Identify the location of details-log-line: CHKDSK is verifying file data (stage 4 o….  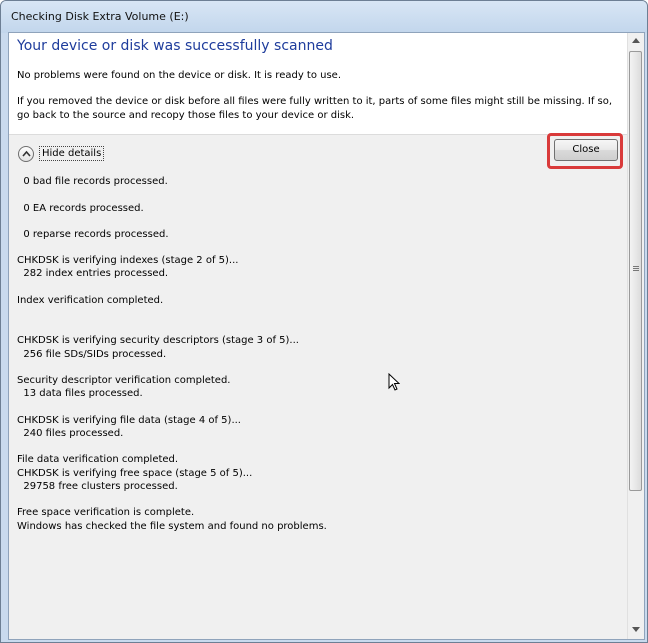
(129, 420).